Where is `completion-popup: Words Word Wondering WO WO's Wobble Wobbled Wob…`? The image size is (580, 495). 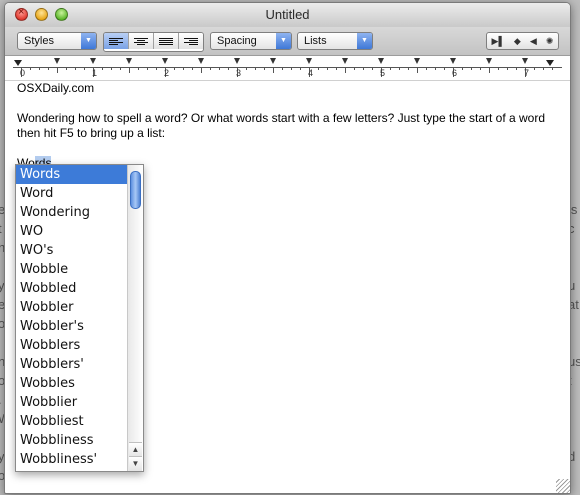
completion-popup: Words Word Wondering WO WO's Wobble Wobbled Wob… is located at coordinates (79, 318).